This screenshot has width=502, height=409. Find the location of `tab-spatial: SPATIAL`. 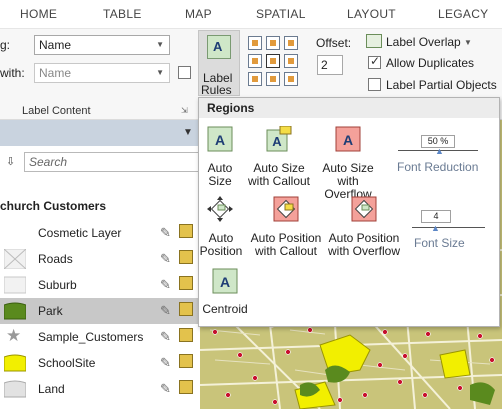

tab-spatial: SPATIAL is located at coordinates (281, 14).